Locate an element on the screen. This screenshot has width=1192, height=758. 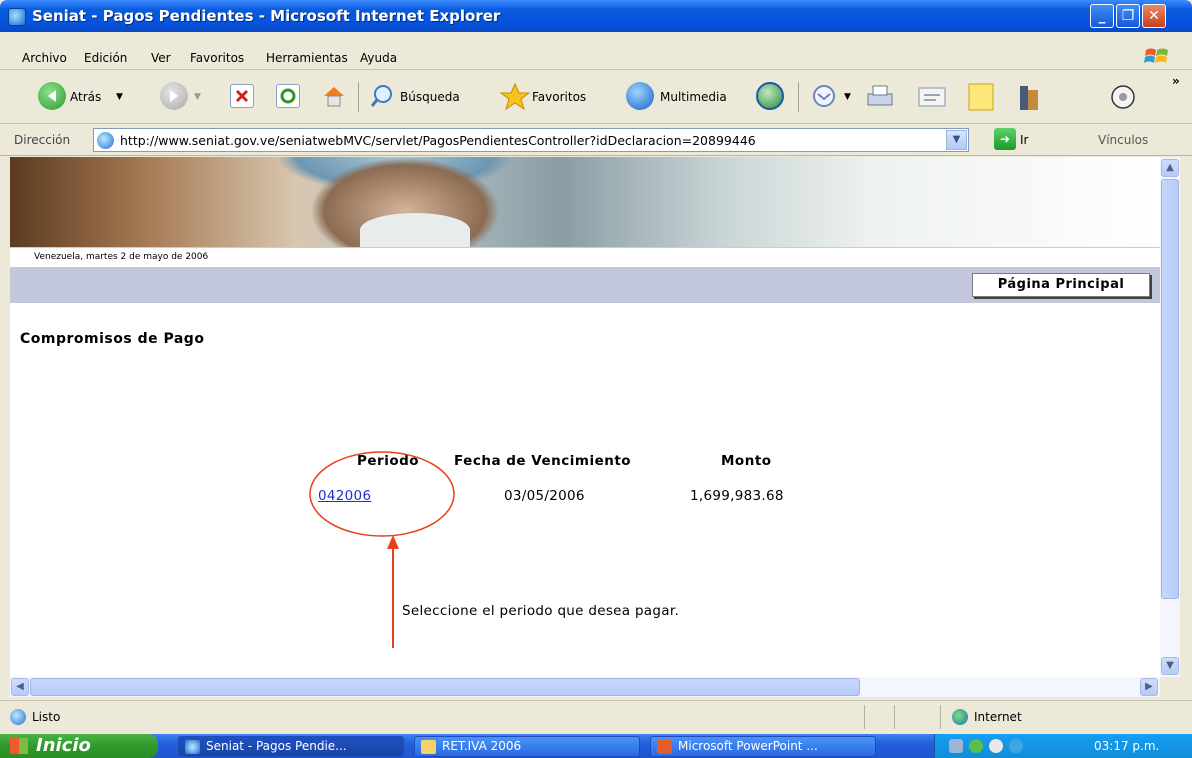
favorites-star-icon is located at coordinates (515, 96).